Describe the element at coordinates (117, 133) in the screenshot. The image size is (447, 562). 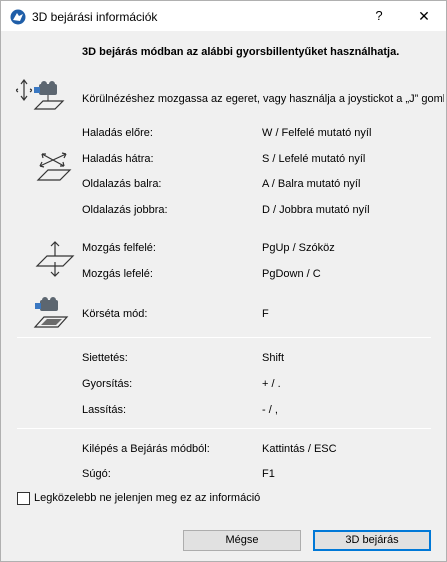
I see `shortcut-label-forward: Haladás előre:` at that location.